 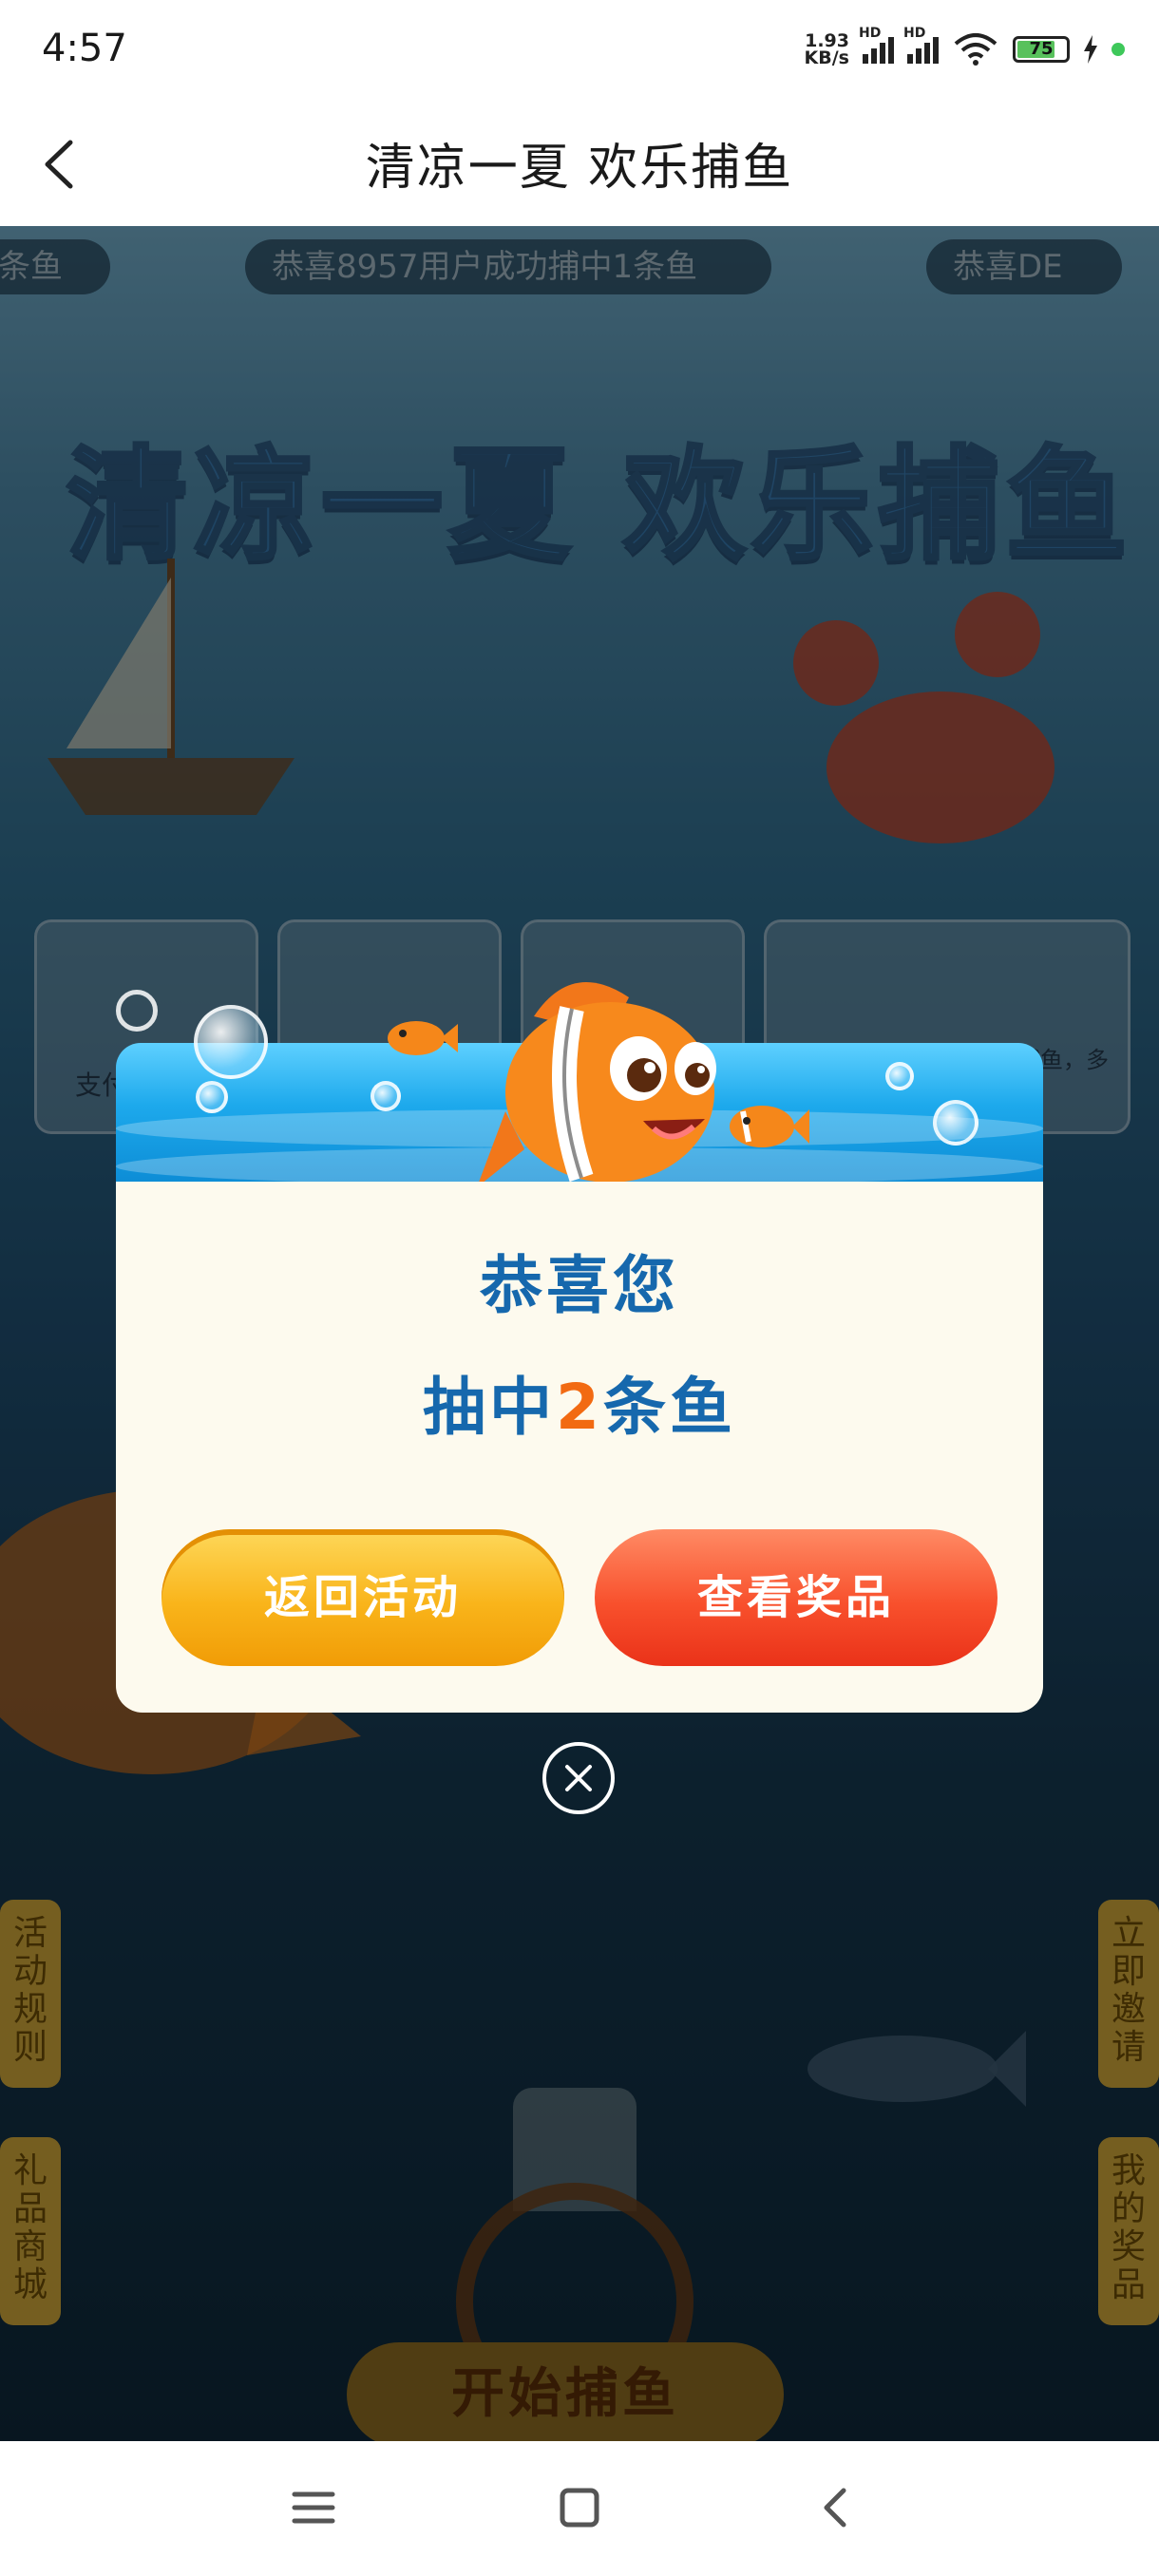 I want to click on back-triangle-icon, so click(x=836, y=2507).